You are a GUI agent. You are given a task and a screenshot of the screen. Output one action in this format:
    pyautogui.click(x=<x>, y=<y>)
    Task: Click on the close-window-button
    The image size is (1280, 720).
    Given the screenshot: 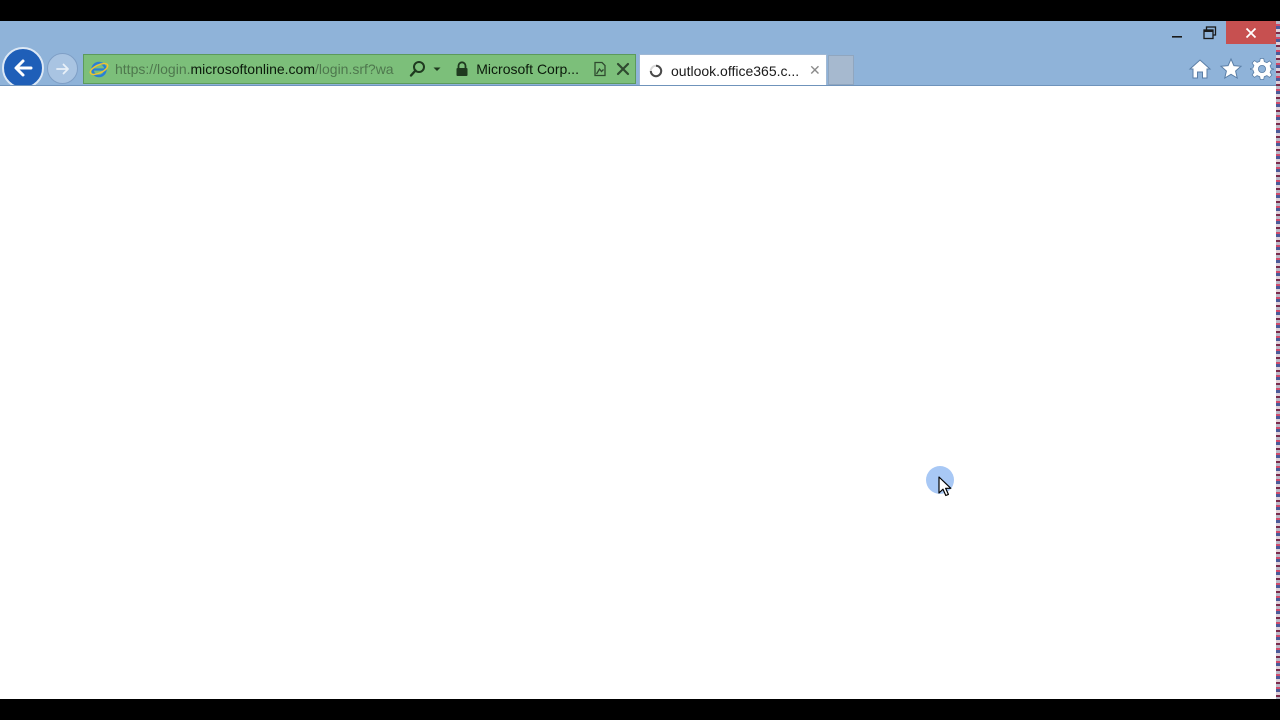 What is the action you would take?
    pyautogui.click(x=1251, y=32)
    